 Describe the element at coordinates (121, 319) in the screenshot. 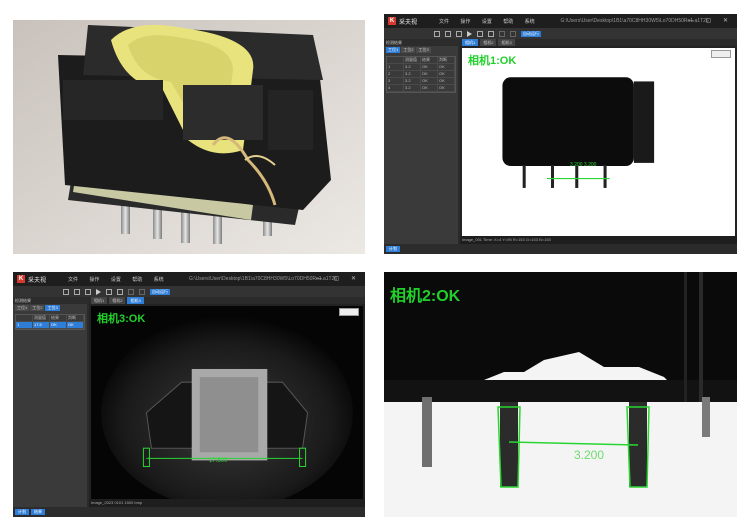

I see `camera3-result-label: 相机3:OK` at that location.